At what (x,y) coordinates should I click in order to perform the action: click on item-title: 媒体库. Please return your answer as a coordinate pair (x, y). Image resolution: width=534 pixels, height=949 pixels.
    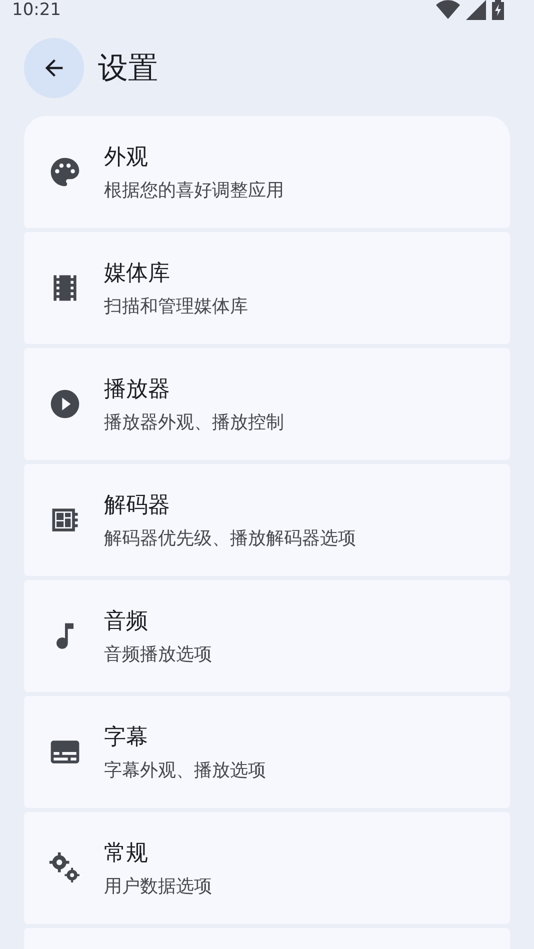
    Looking at the image, I should click on (137, 274).